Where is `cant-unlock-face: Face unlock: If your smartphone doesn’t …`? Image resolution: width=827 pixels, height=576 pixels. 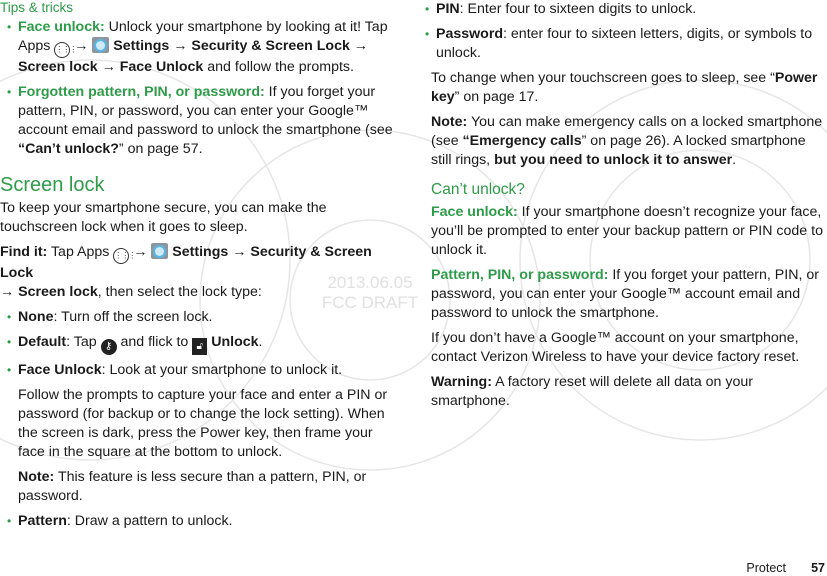
cant-unlock-face: Face unlock: If your smartphone doesn’t … is located at coordinates (627, 231).